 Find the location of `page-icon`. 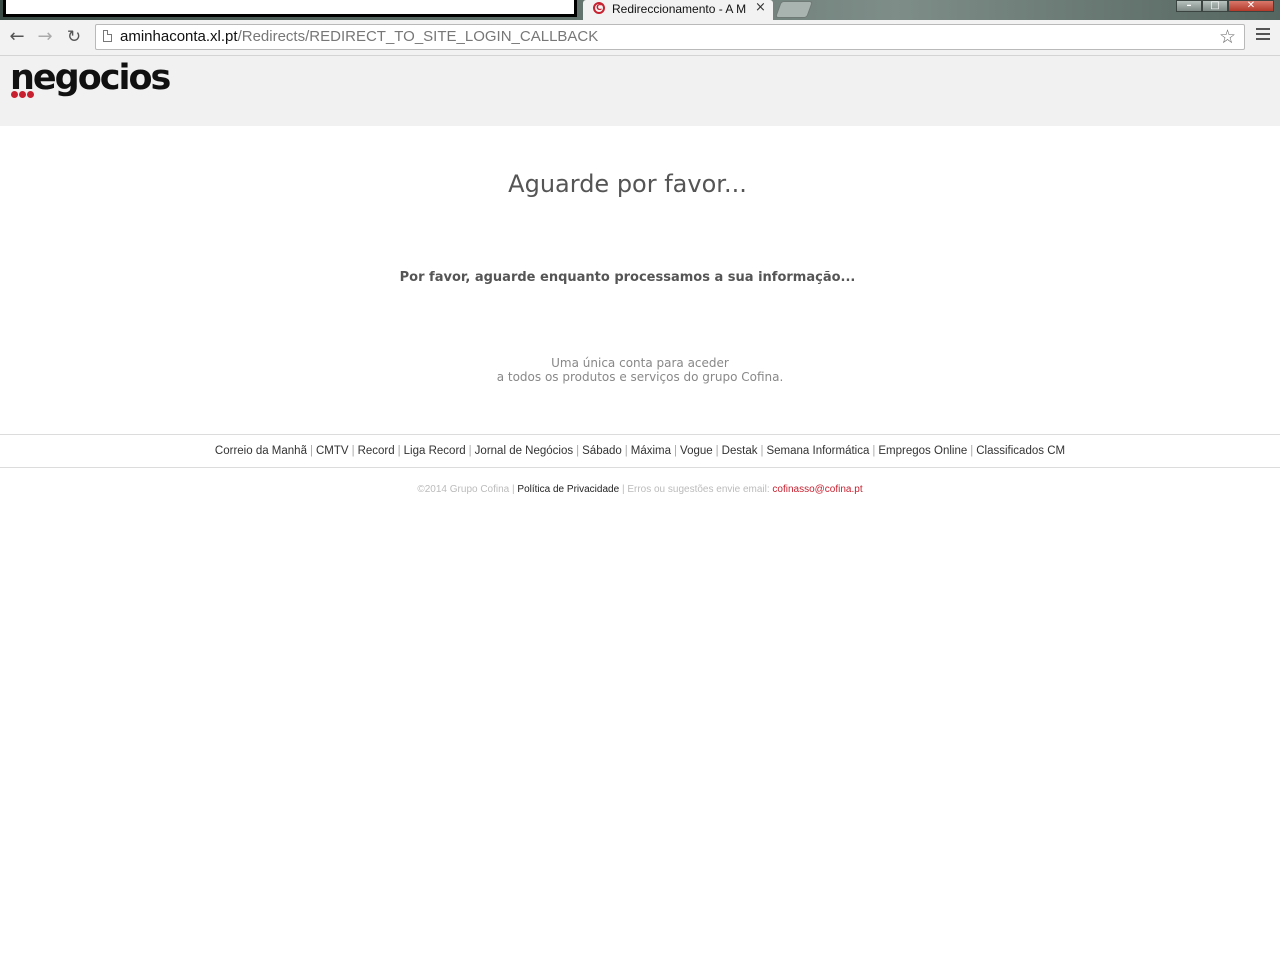

page-icon is located at coordinates (107, 36).